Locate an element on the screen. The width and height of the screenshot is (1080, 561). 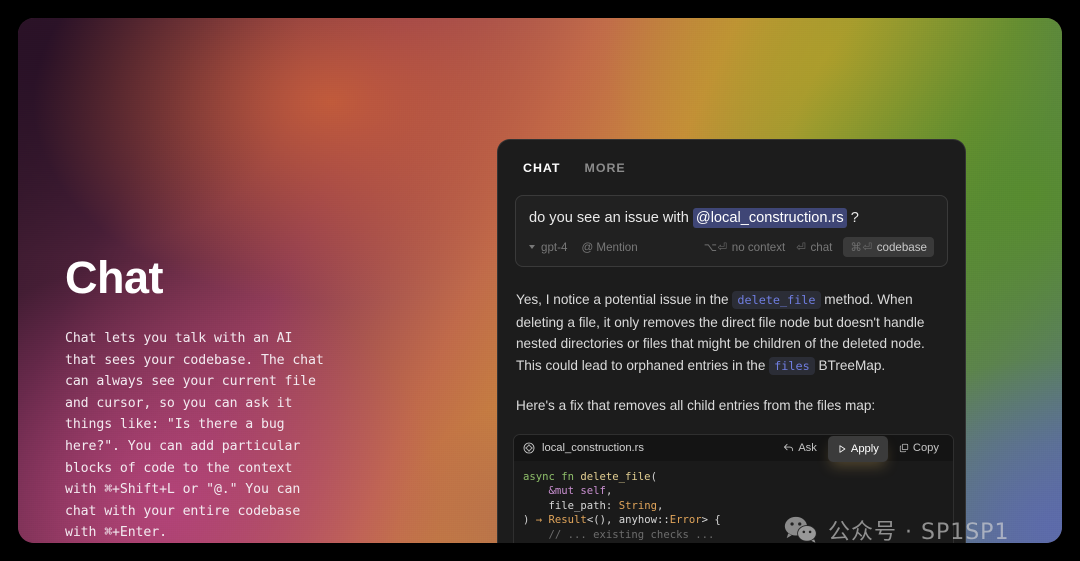
model-selector: gpt-4 is located at coordinates (548, 247).